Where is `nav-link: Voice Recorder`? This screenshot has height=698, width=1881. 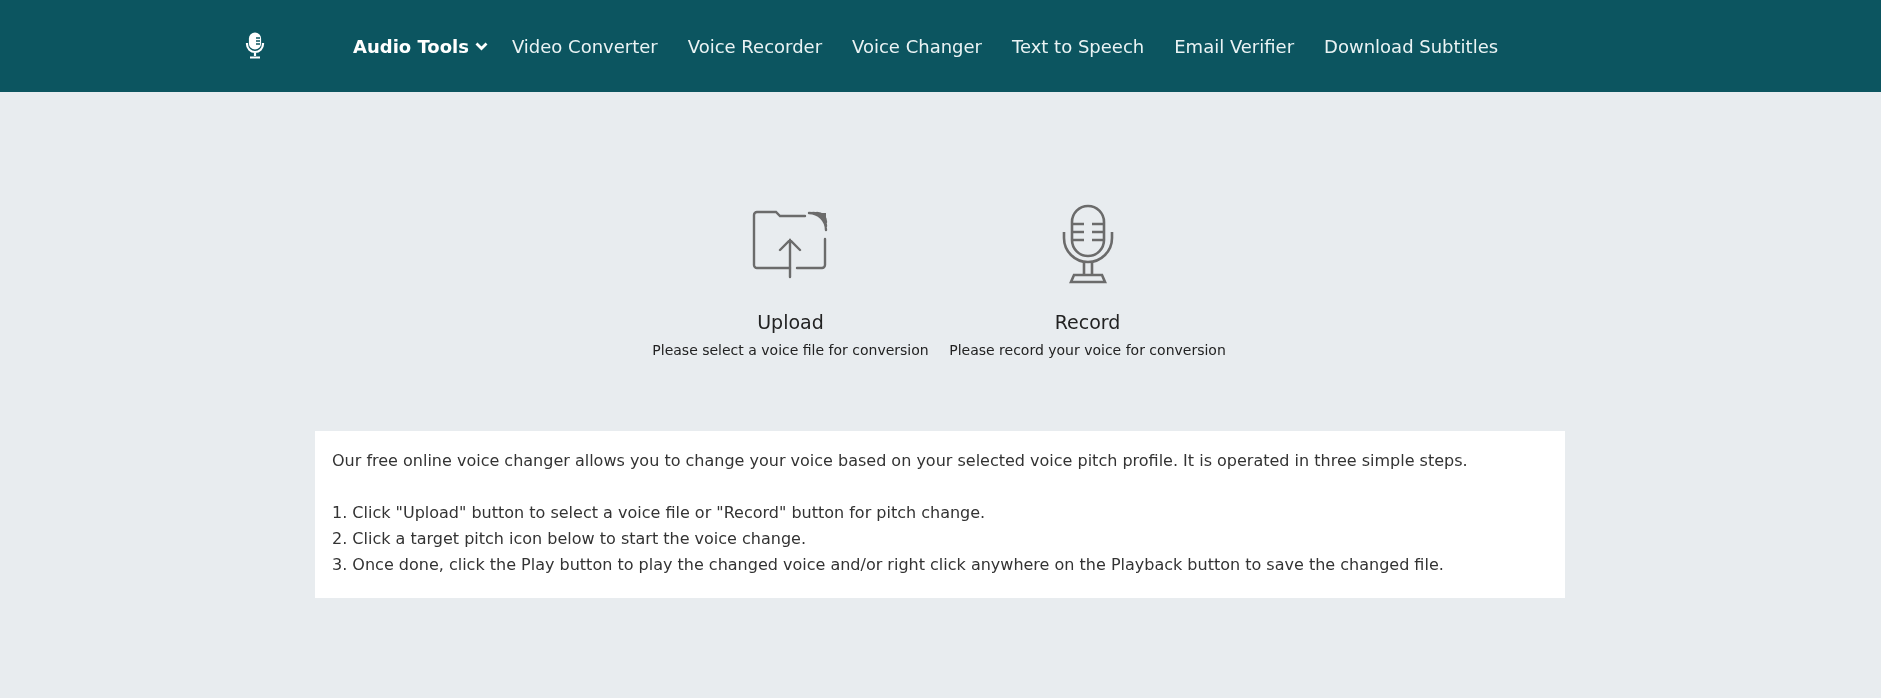 nav-link: Voice Recorder is located at coordinates (755, 46).